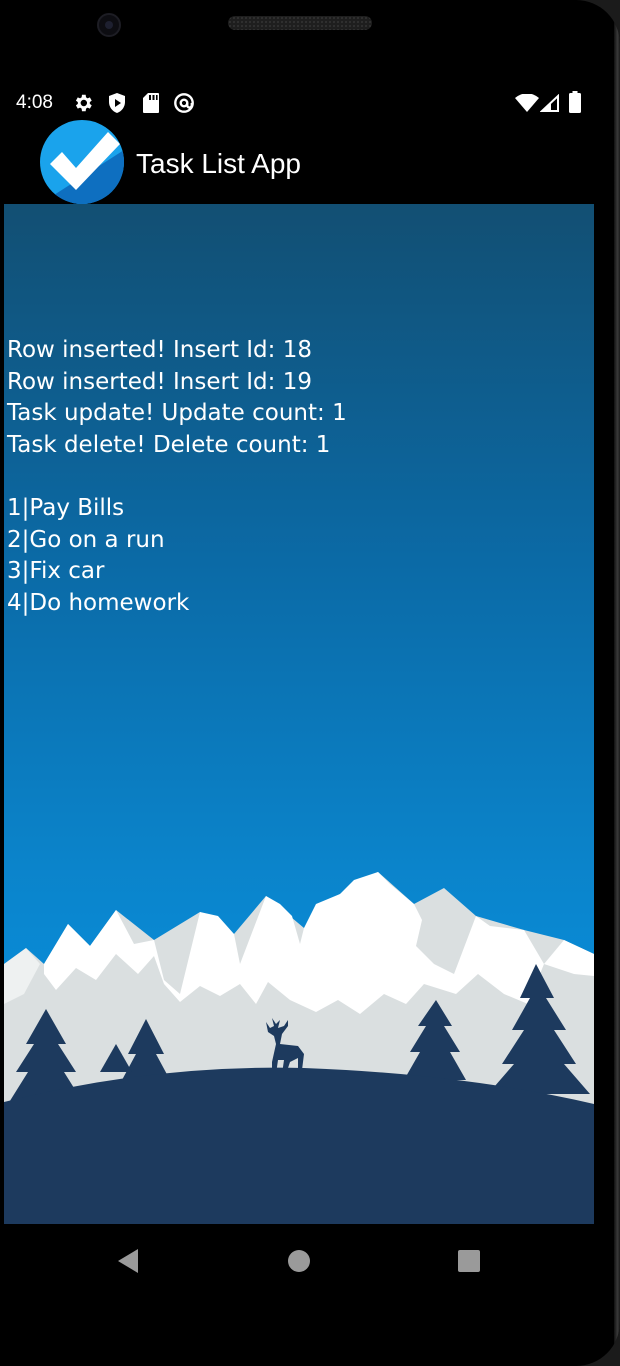 This screenshot has height=1366, width=620. Describe the element at coordinates (56, 571) in the screenshot. I see `task-item: 3|Fix car` at that location.